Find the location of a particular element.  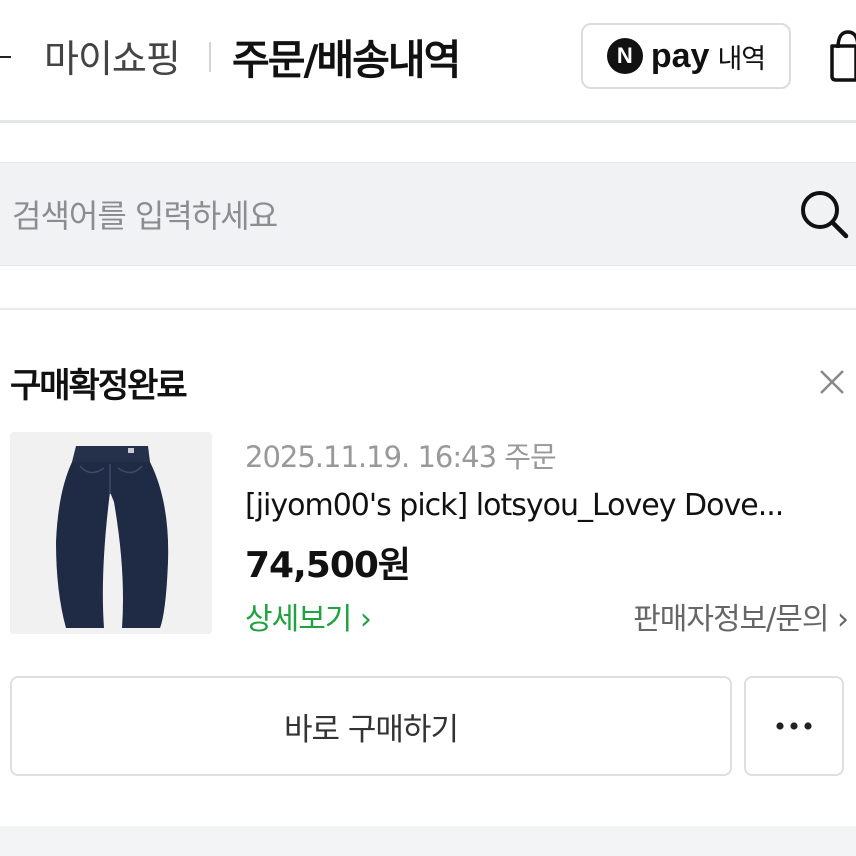

more-options-button is located at coordinates (794, 726).